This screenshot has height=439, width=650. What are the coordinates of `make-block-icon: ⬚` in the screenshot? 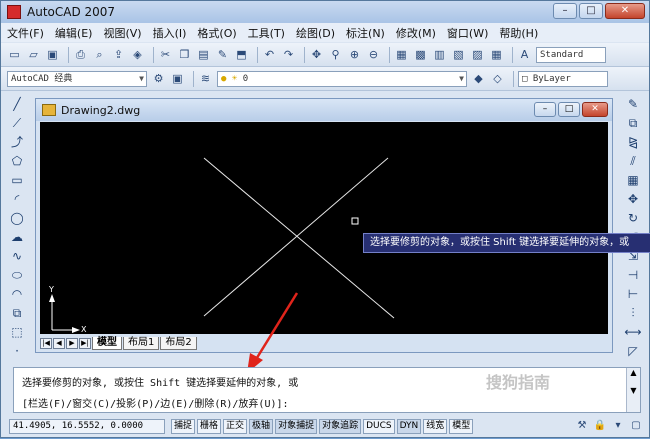 It's located at (17, 332).